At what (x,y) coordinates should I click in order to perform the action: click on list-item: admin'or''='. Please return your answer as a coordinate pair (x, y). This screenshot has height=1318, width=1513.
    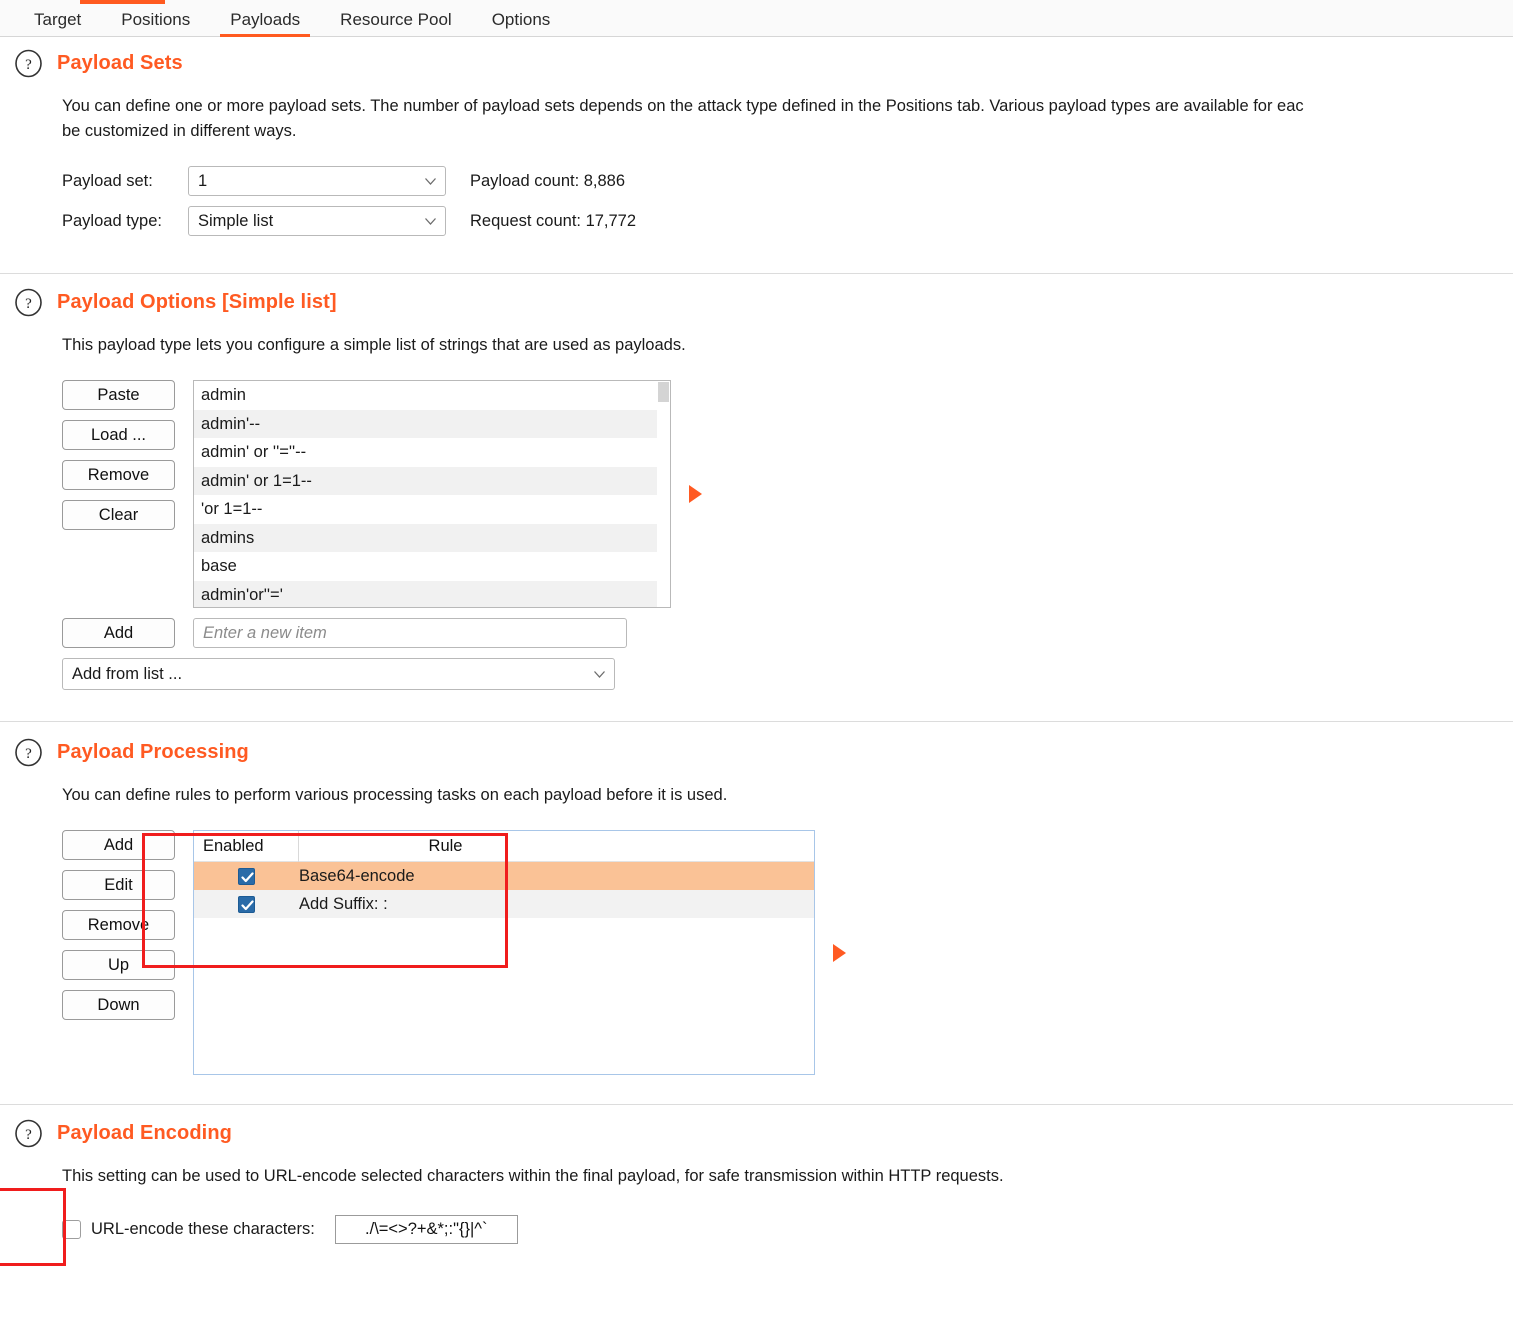
    Looking at the image, I should click on (432, 593).